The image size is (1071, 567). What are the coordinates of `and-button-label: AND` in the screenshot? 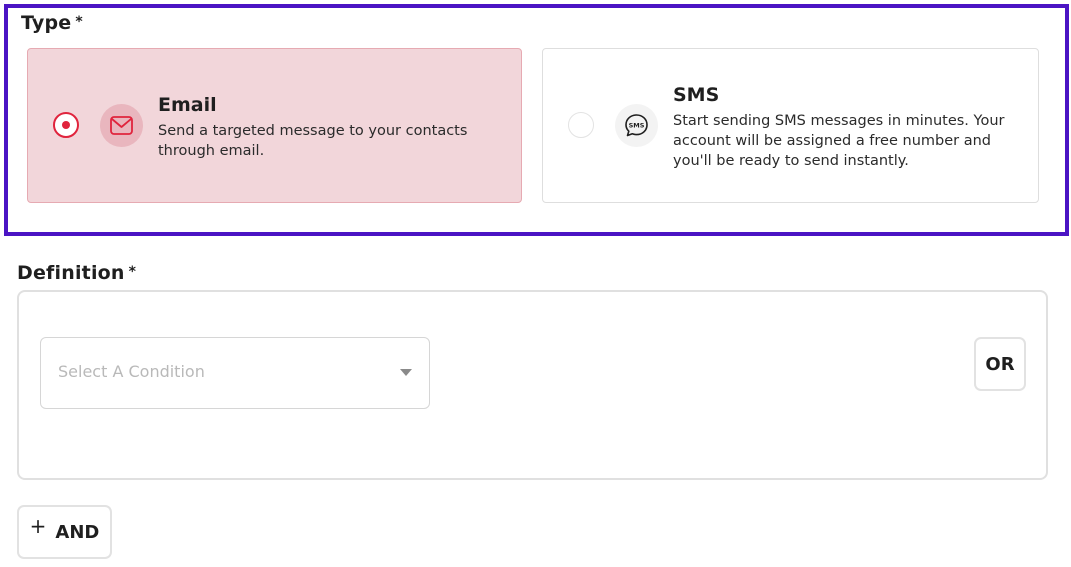 It's located at (77, 532).